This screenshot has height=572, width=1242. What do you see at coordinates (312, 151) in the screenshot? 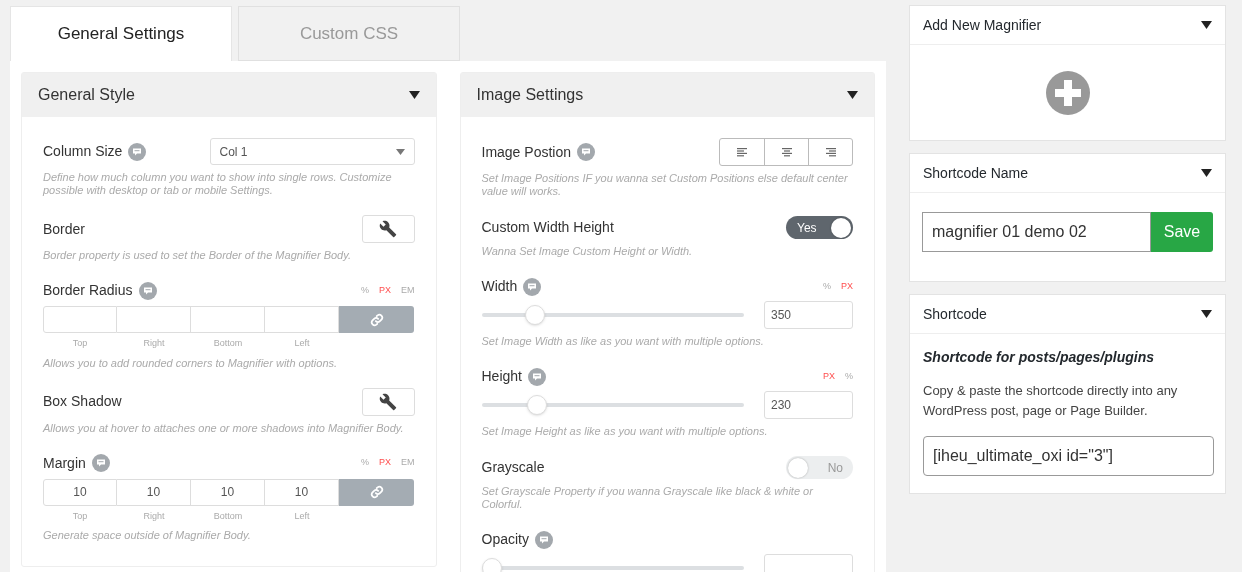
I see `select-field: Col 1` at bounding box center [312, 151].